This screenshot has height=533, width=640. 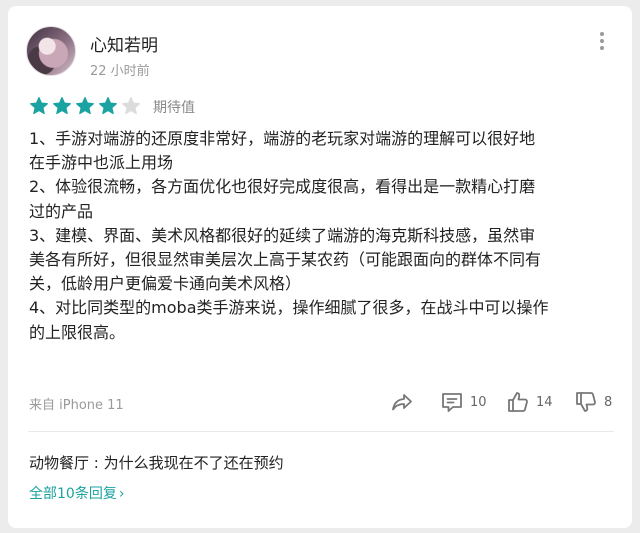 What do you see at coordinates (51, 51) in the screenshot?
I see `avatar` at bounding box center [51, 51].